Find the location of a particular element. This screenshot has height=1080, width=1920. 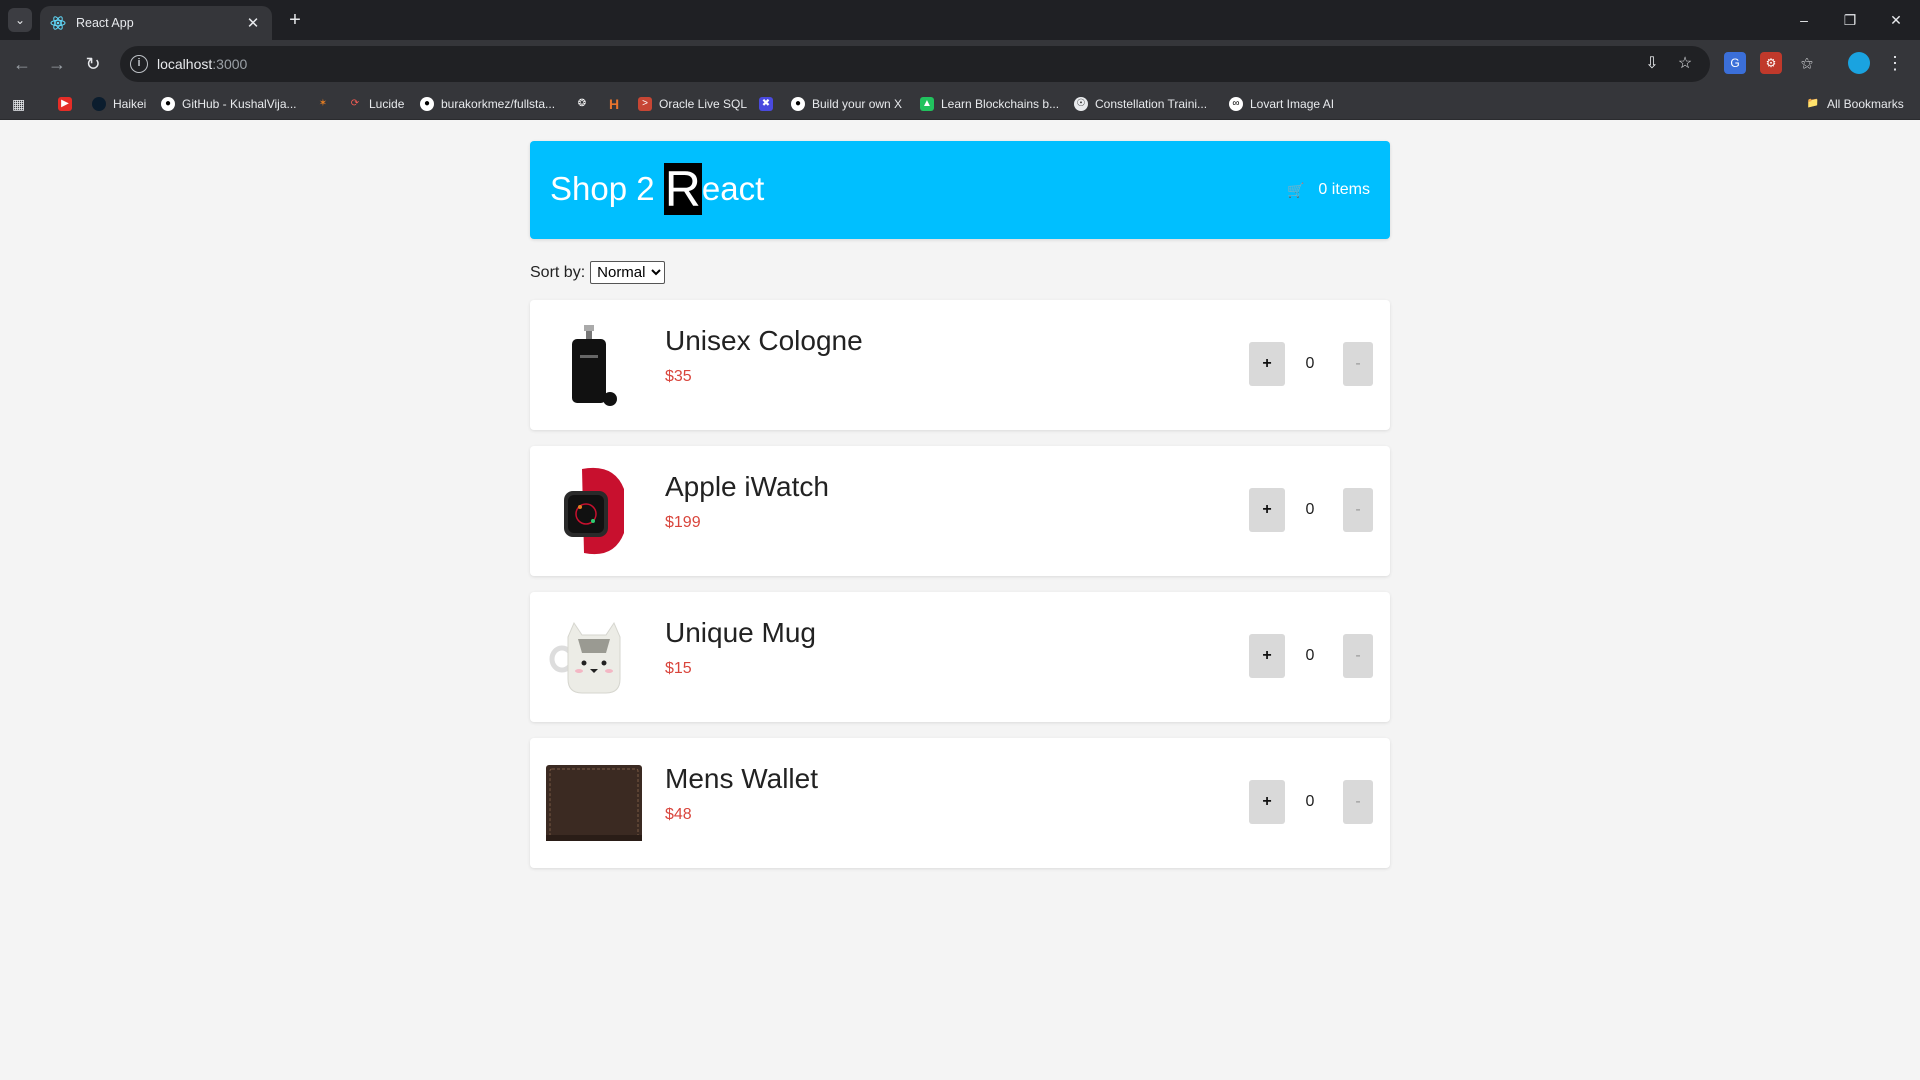

oracle-icon: > is located at coordinates (645, 104).